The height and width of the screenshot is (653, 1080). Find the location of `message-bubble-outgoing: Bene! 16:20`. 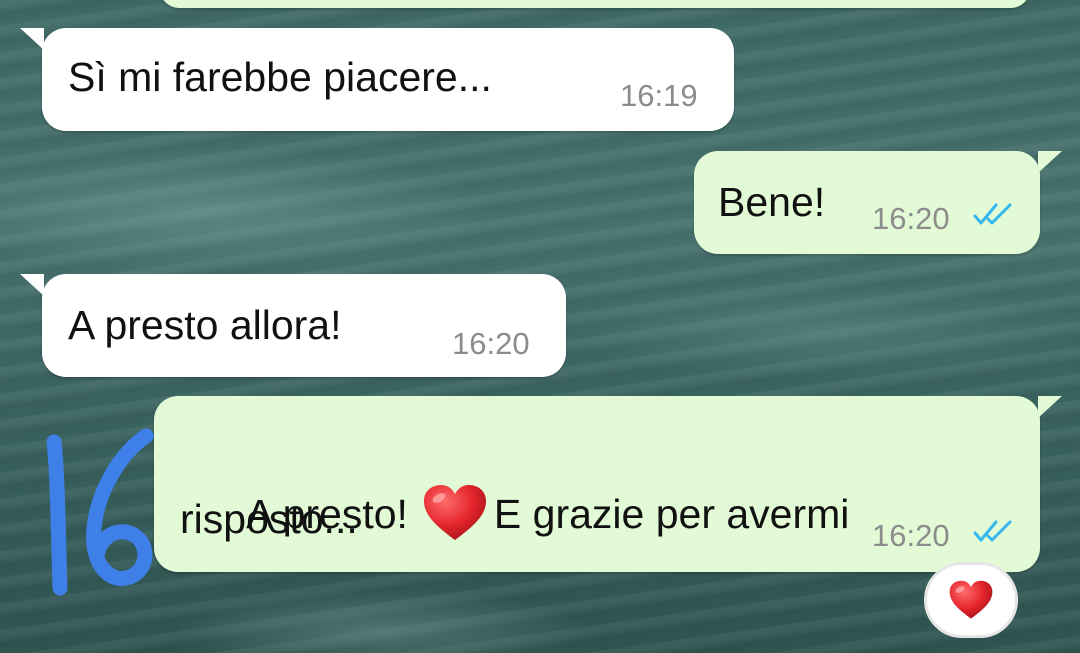

message-bubble-outgoing: Bene! 16:20 is located at coordinates (878, 202).